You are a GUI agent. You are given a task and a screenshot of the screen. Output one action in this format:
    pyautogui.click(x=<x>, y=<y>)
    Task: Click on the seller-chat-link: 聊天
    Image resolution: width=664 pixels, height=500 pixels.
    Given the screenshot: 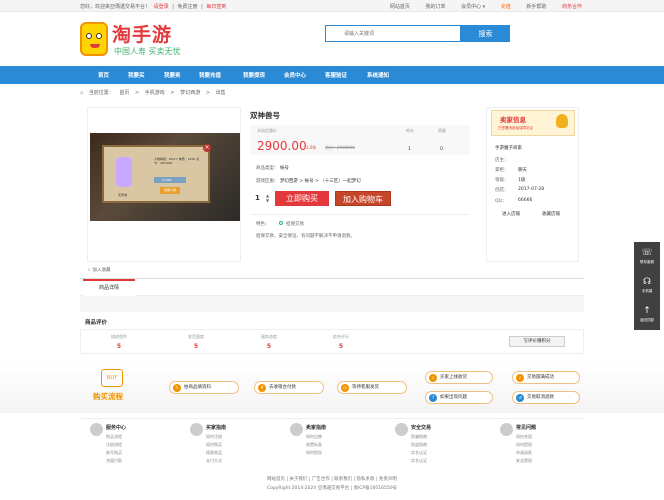 What is the action you would take?
    pyautogui.click(x=522, y=170)
    